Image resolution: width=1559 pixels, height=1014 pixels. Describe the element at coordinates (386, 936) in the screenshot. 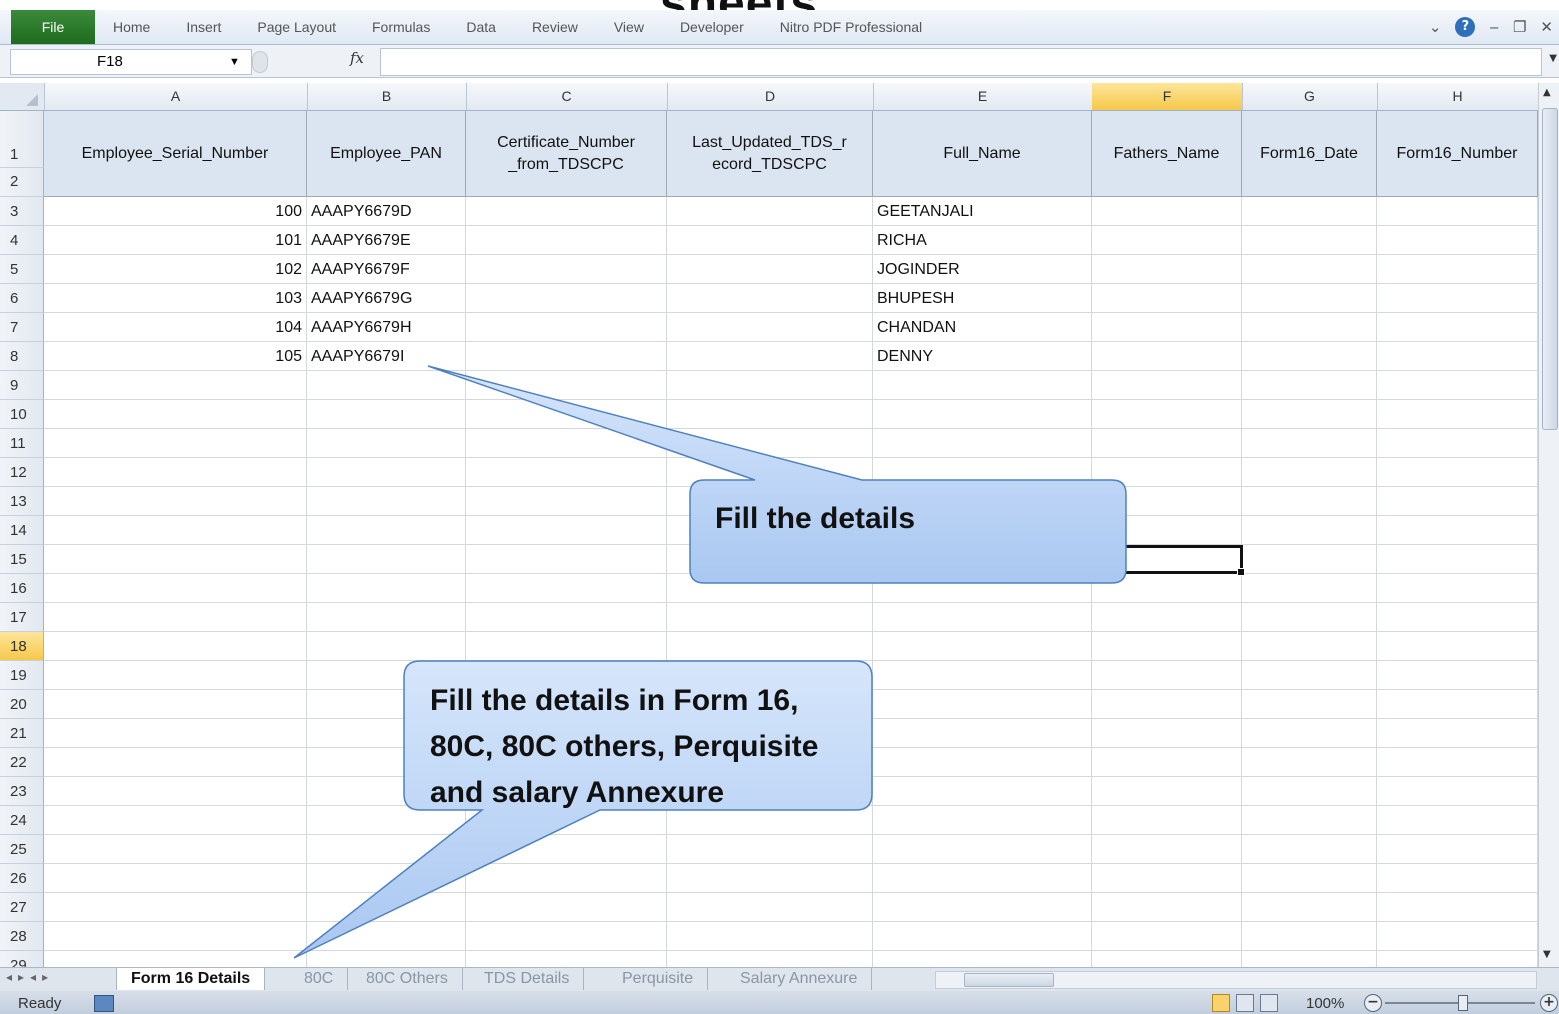

I see `cell-b28` at that location.